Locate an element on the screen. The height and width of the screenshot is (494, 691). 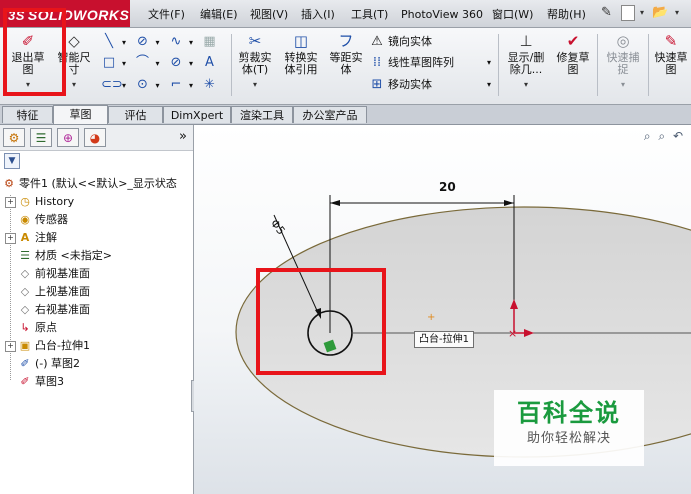
trim-icon: ✂ is located at coordinates (255, 41).